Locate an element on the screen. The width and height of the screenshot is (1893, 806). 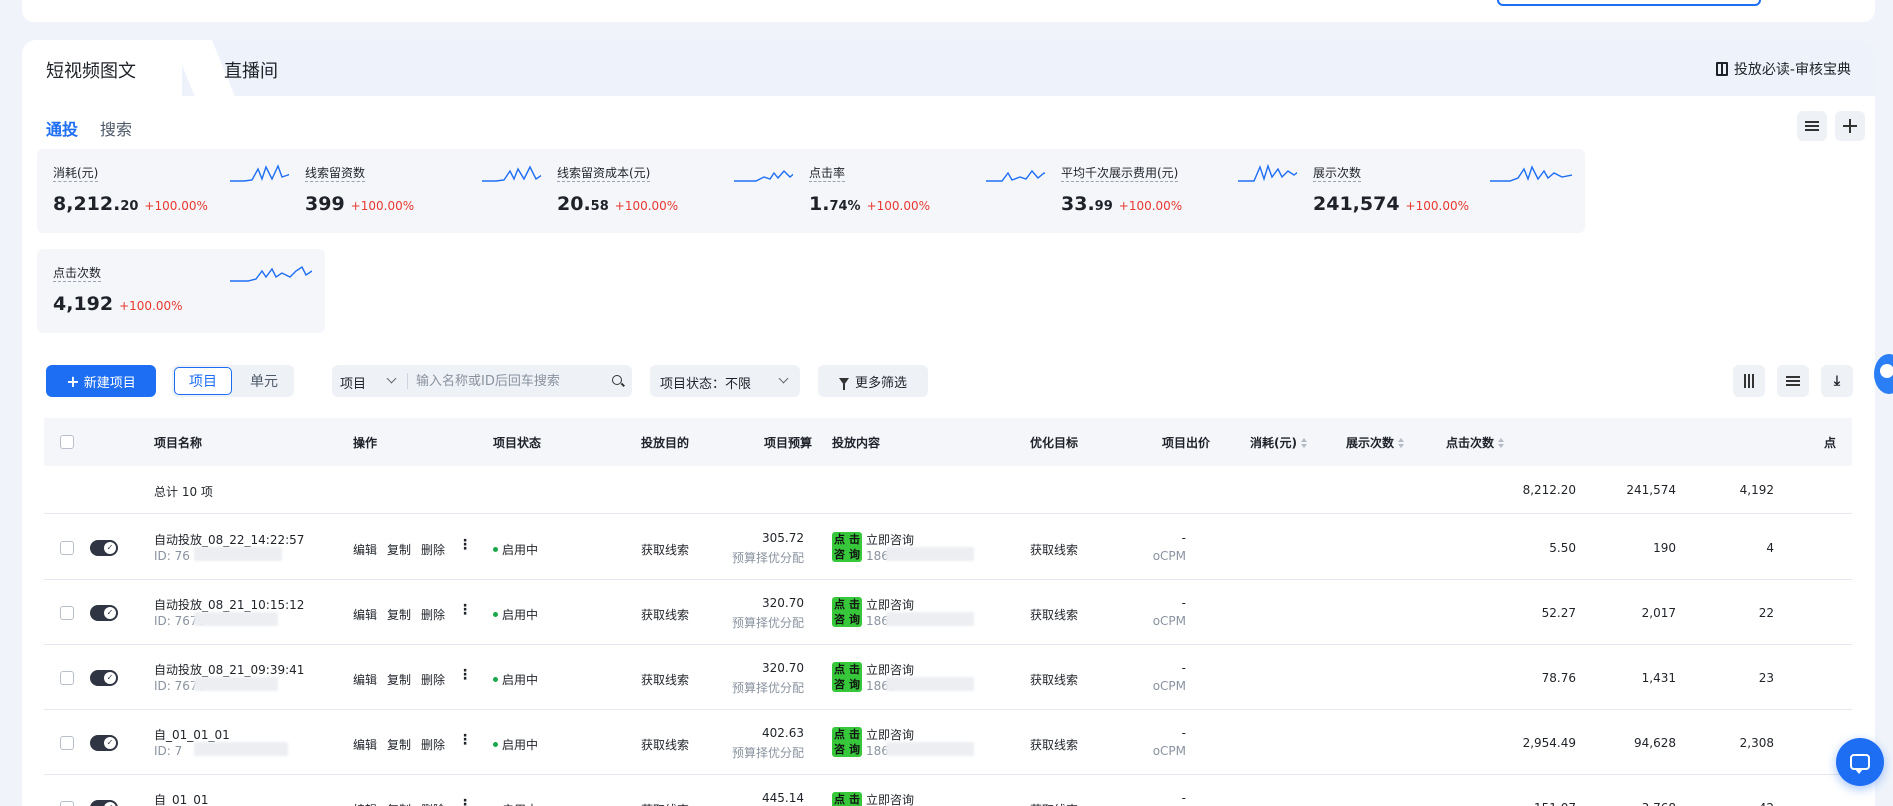
search-input is located at coordinates (511, 381).